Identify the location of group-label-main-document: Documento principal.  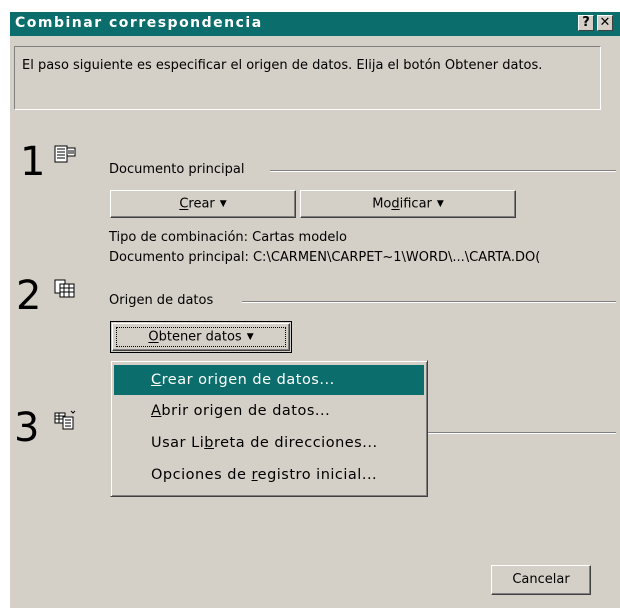
(177, 169).